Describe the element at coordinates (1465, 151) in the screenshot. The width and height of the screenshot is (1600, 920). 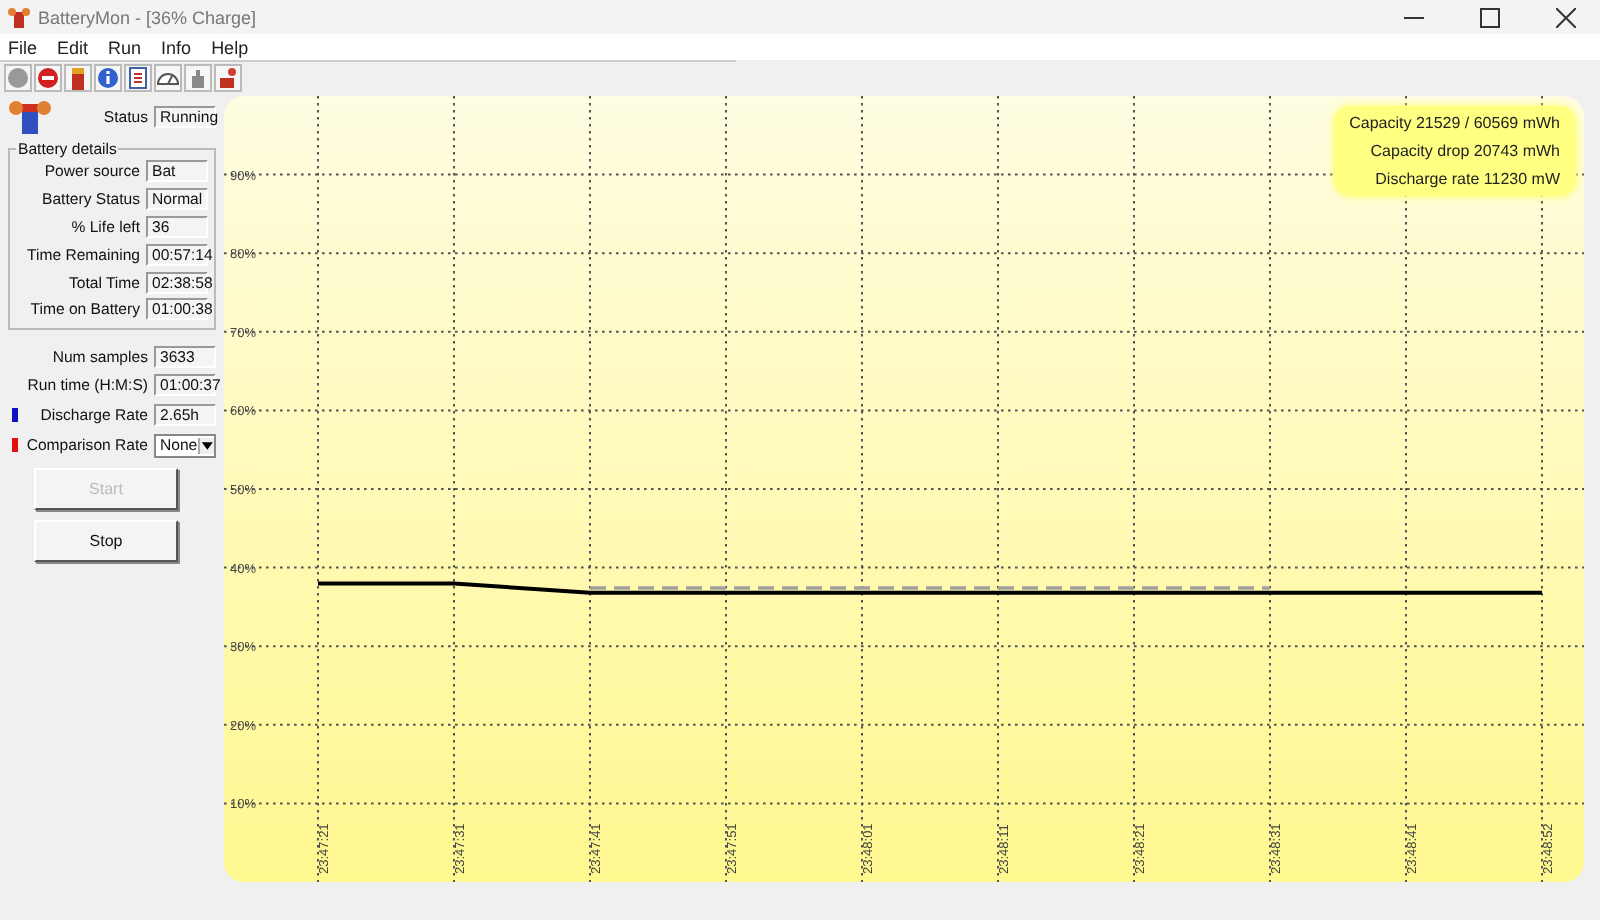
I see `info-text: Capacity drop 20743 mWh` at that location.